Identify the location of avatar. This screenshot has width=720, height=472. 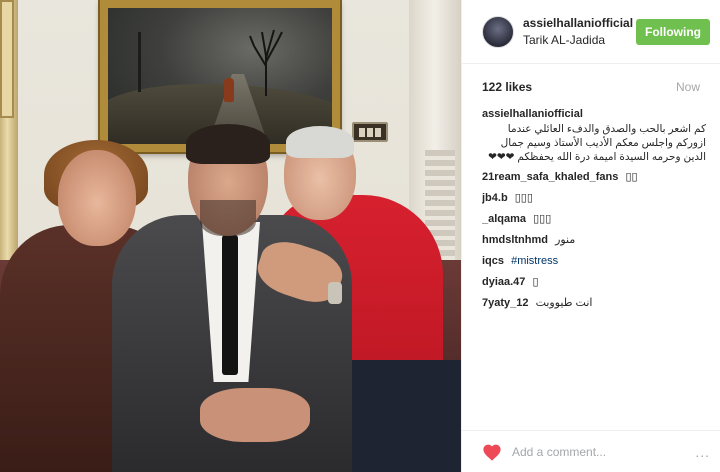
(498, 31).